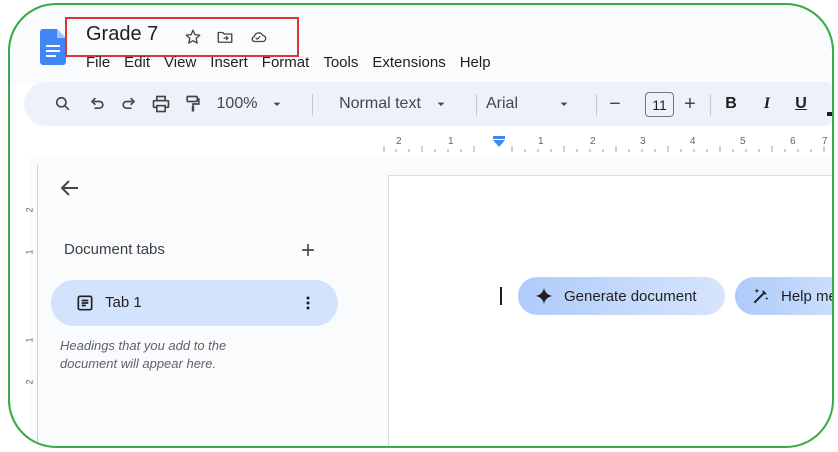  What do you see at coordinates (380, 103) in the screenshot?
I see `paragraph-style-value: Normal text` at bounding box center [380, 103].